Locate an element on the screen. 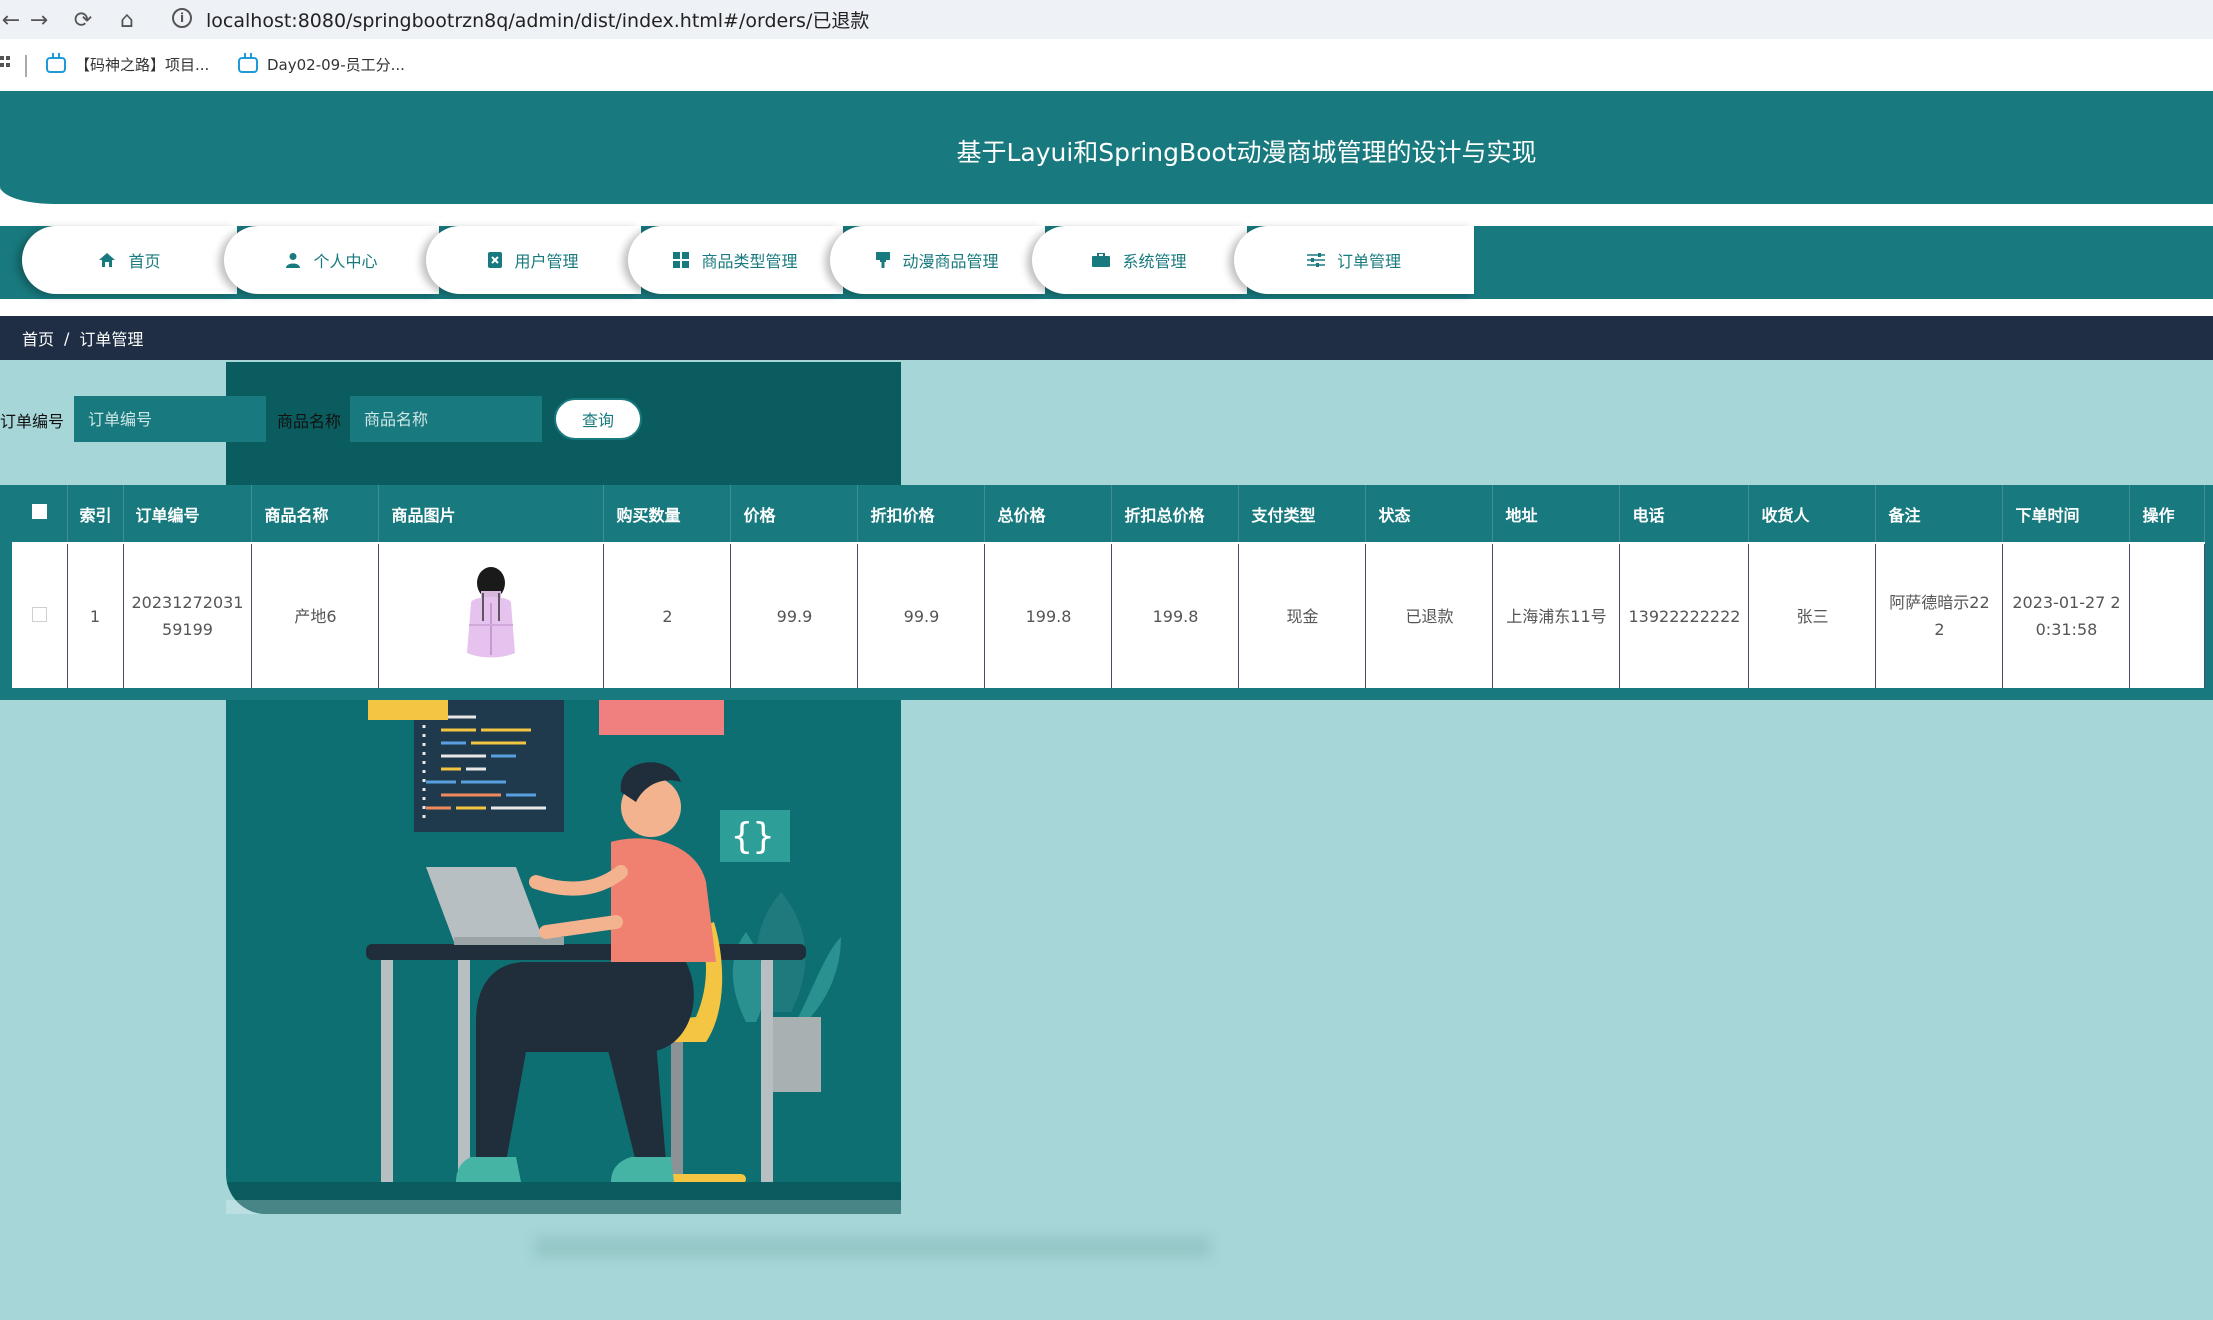  column-header: 操作 is located at coordinates (2167, 514).